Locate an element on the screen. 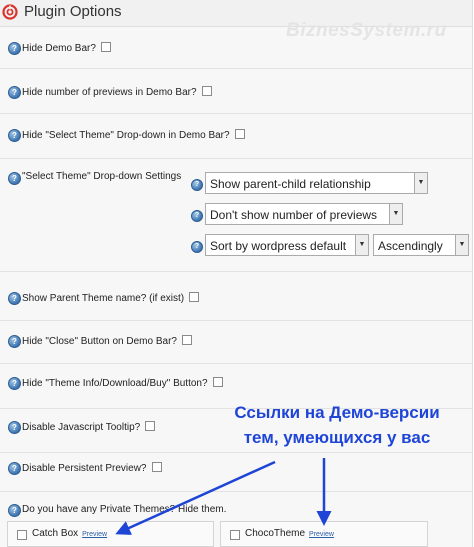 The image size is (474, 547). sort-by-select: Sort by wordpress default ▼ is located at coordinates (287, 245).